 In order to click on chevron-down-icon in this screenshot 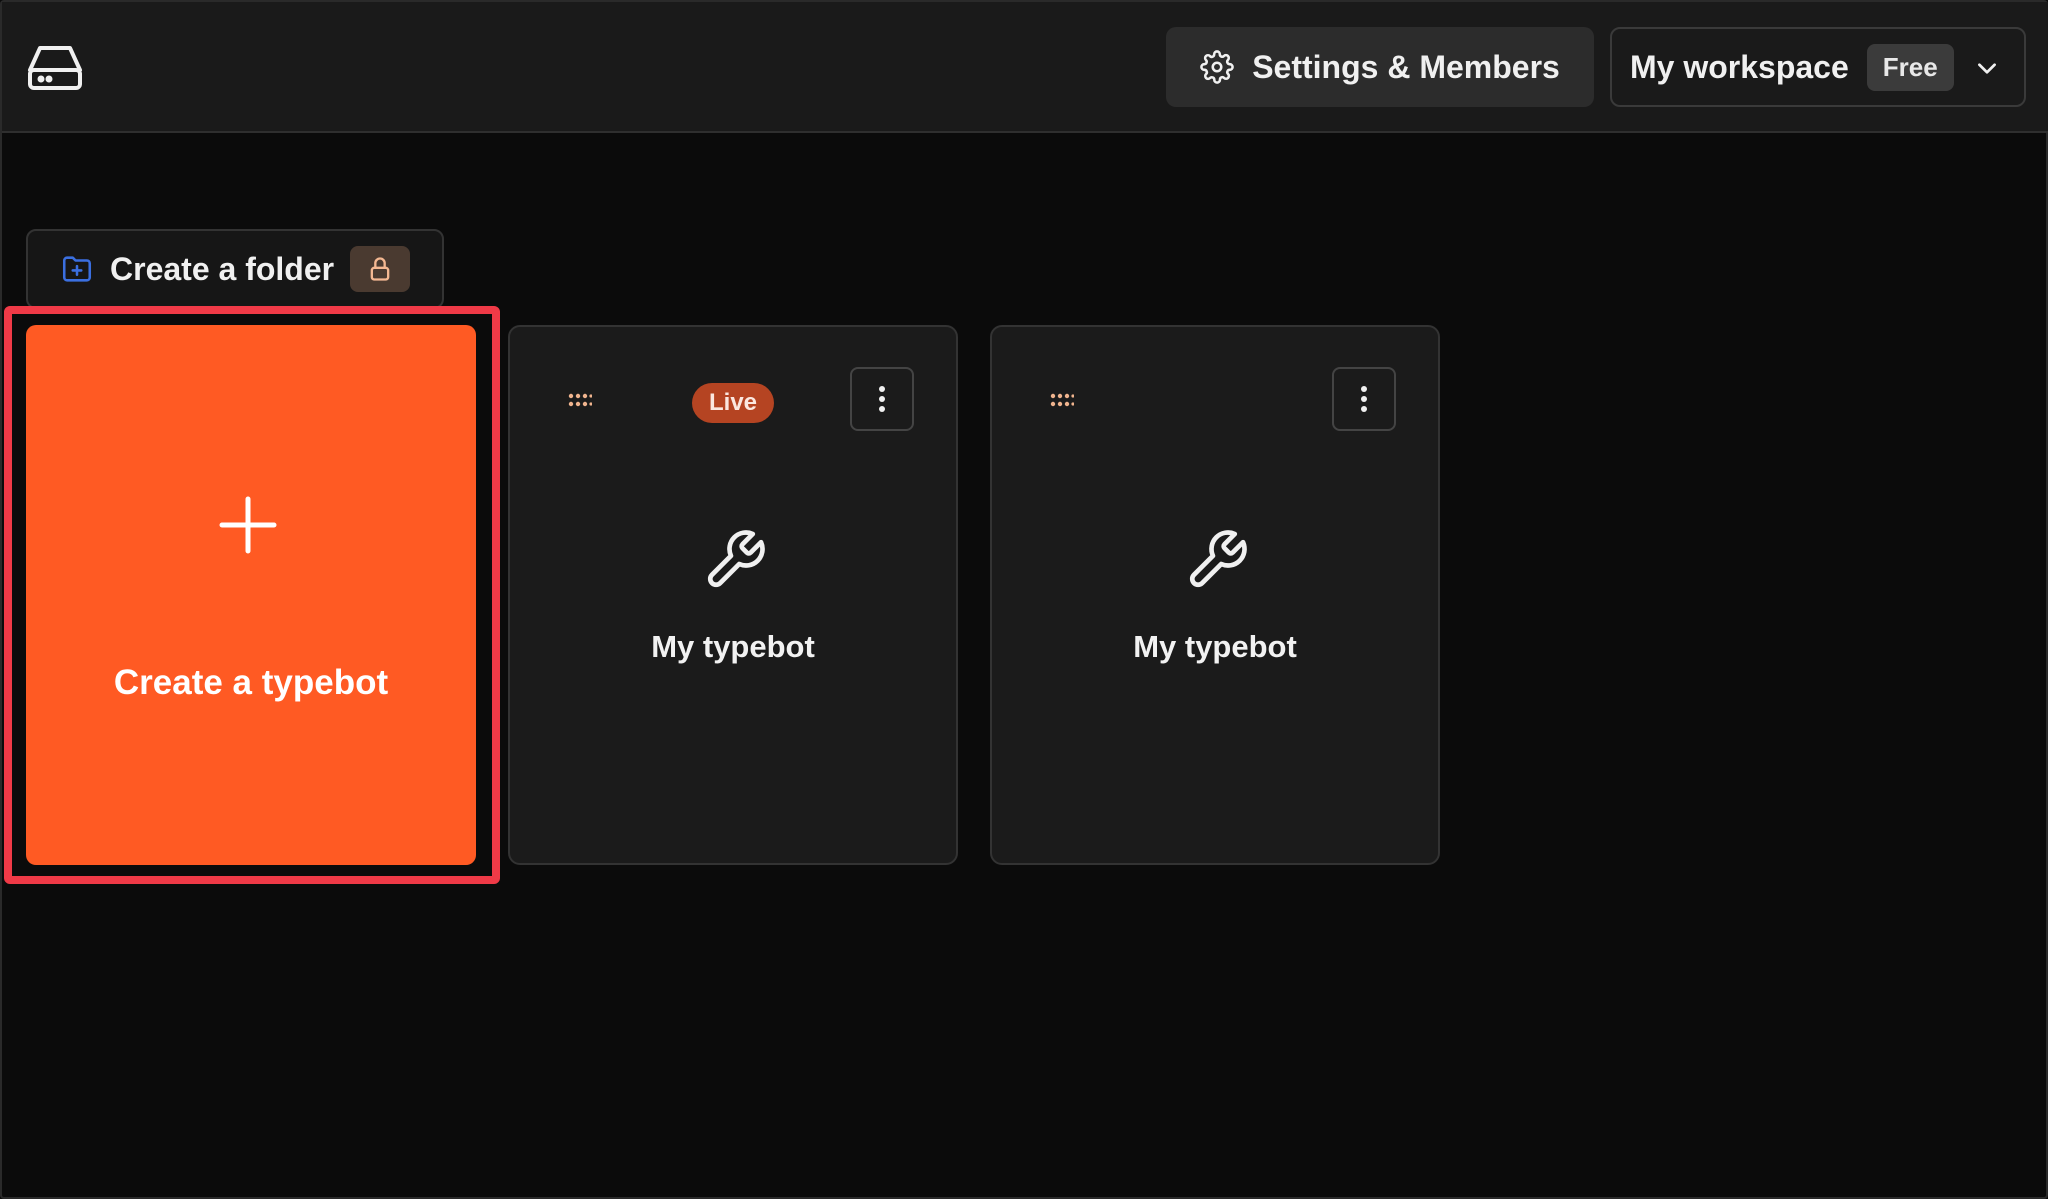, I will do `click(1987, 68)`.